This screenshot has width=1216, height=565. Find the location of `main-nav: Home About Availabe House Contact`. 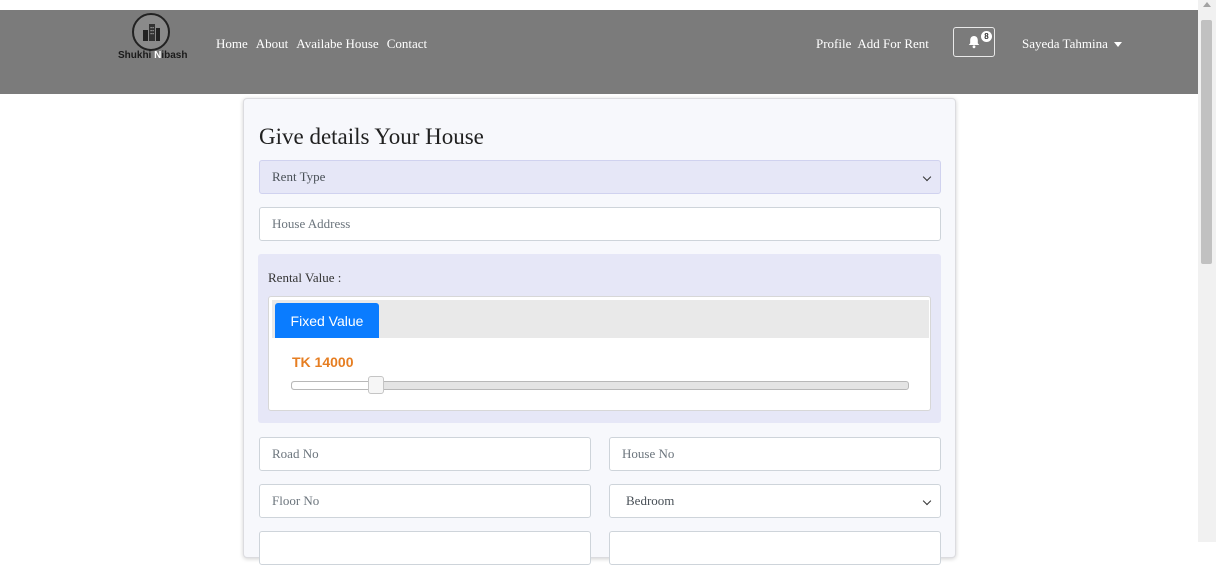

main-nav: Home About Availabe House Contact is located at coordinates (325, 44).